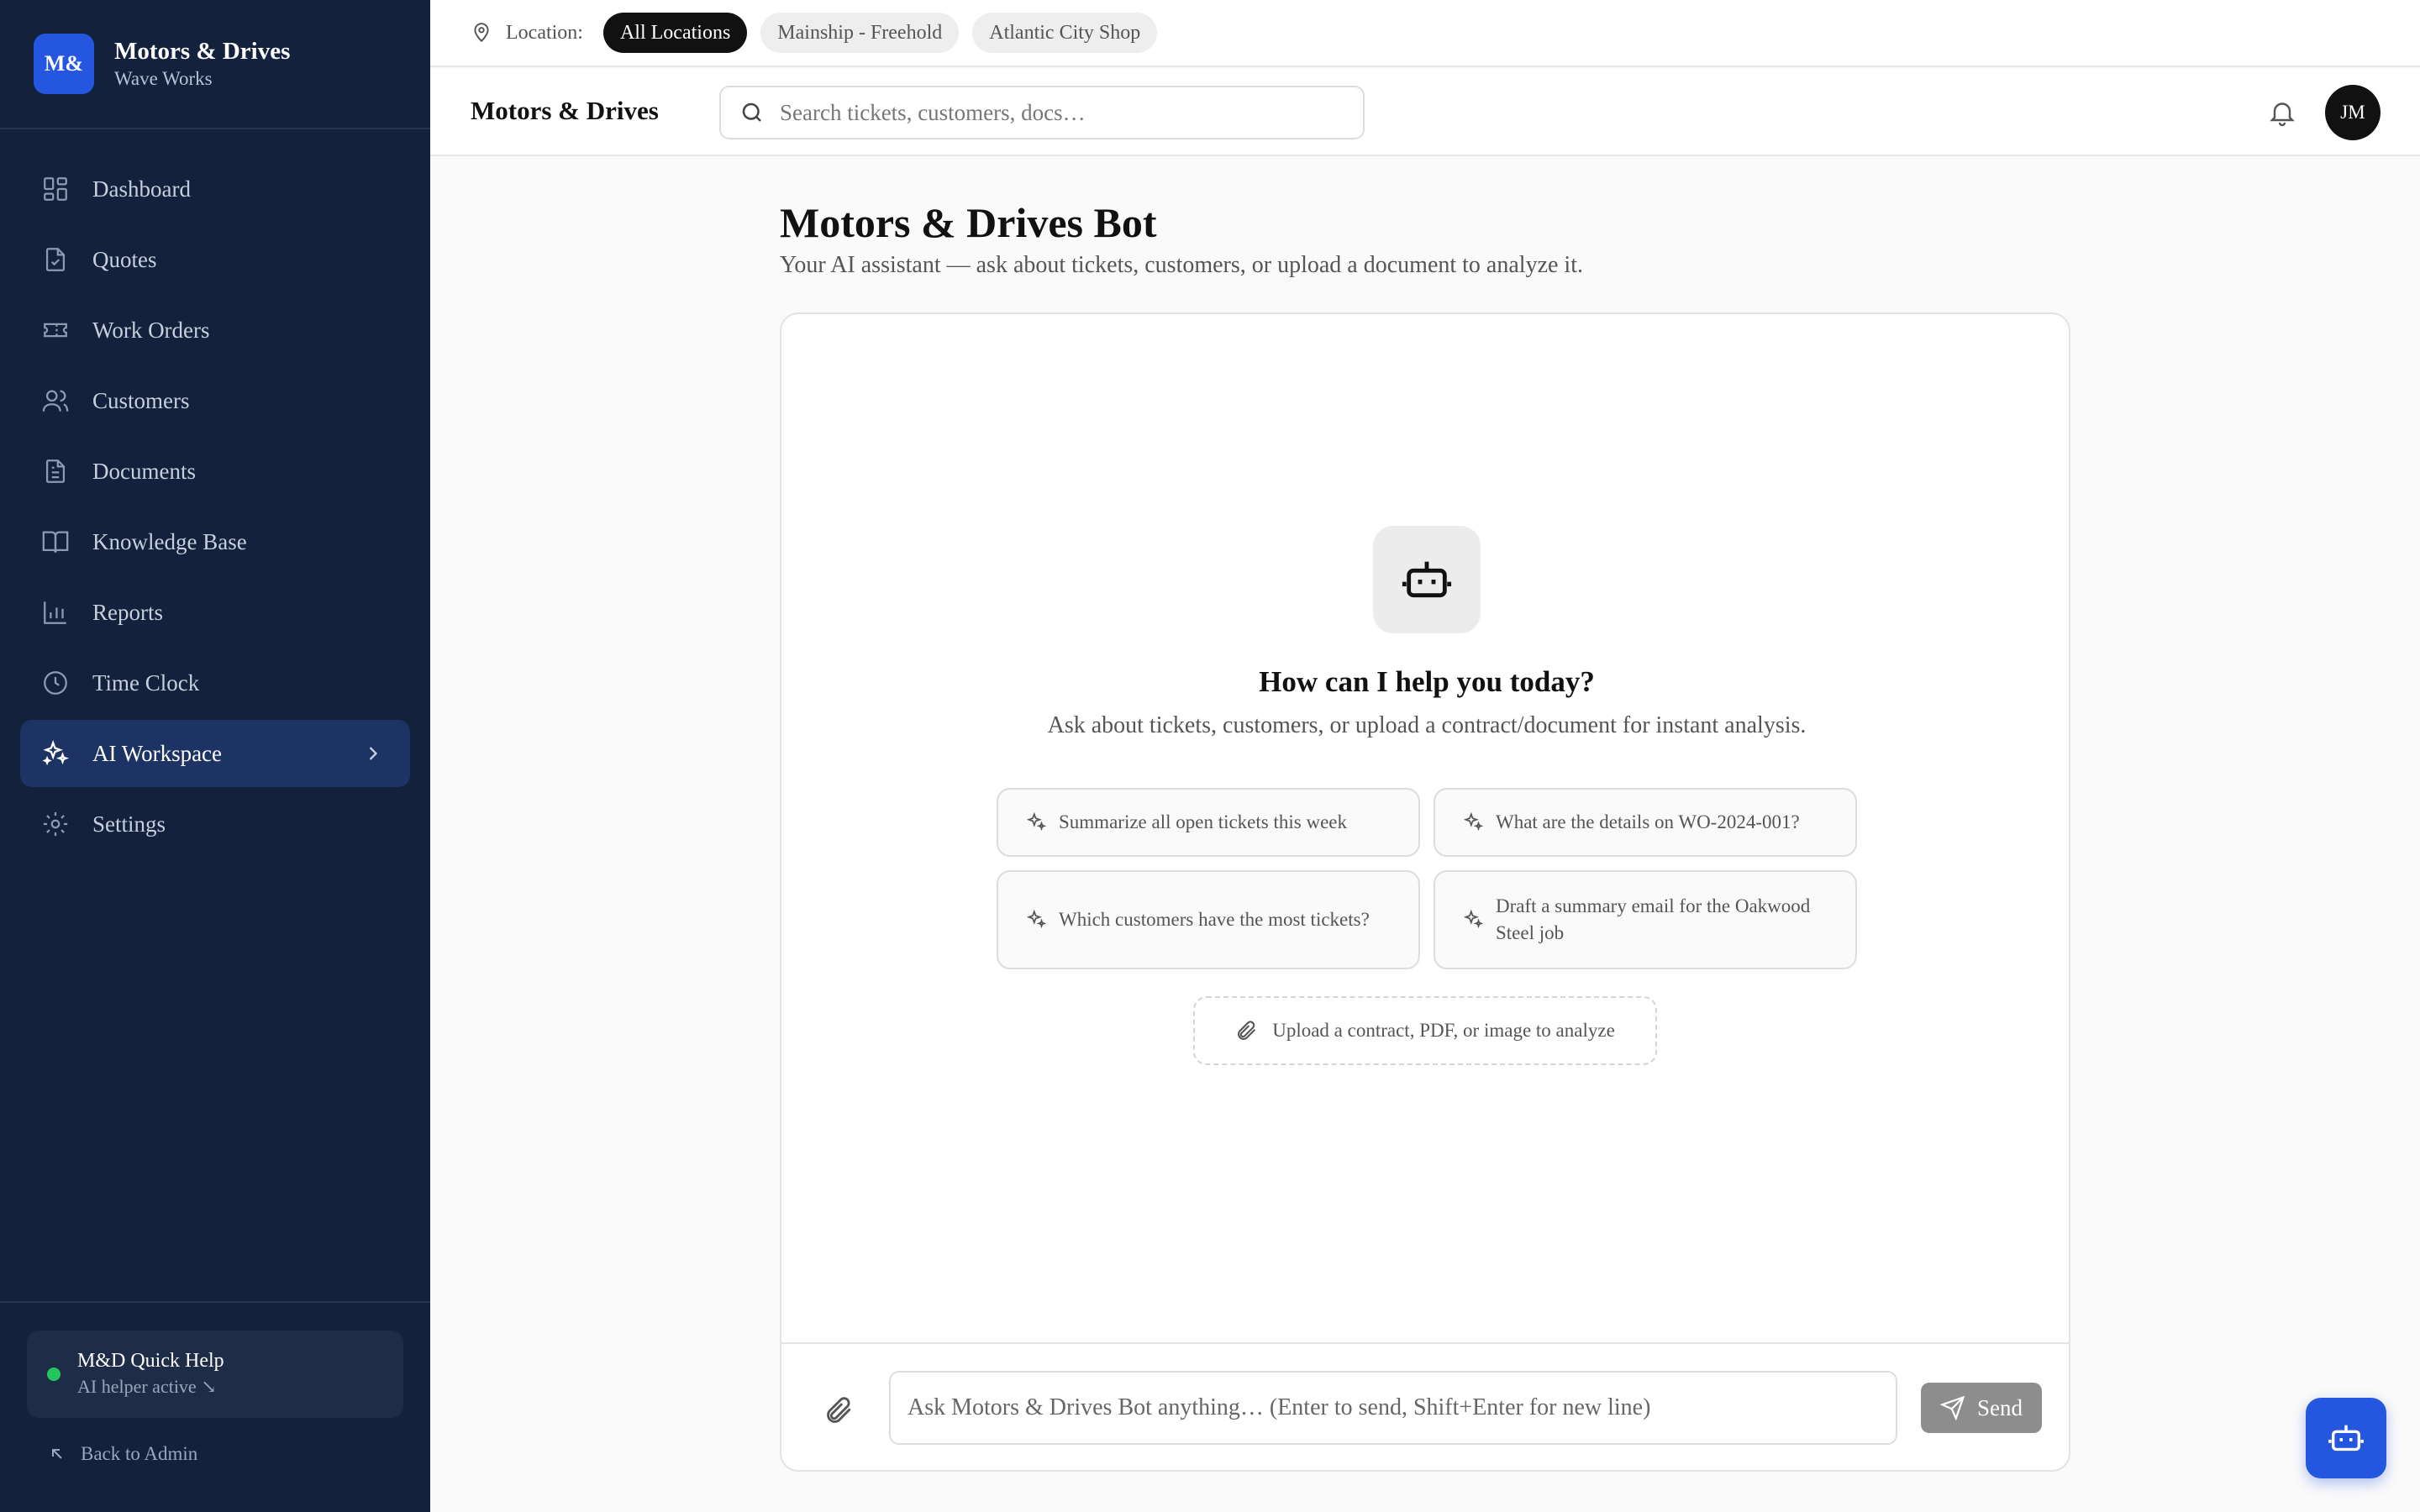 The height and width of the screenshot is (1512, 2420). What do you see at coordinates (147, 1386) in the screenshot?
I see `quick-help-status: AI helper active ↘` at bounding box center [147, 1386].